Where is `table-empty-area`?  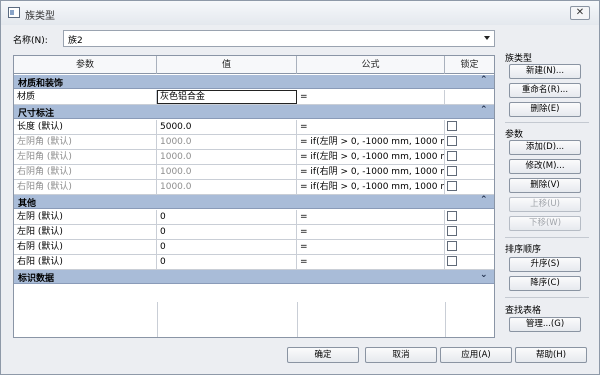
table-empty-area is located at coordinates (254, 319).